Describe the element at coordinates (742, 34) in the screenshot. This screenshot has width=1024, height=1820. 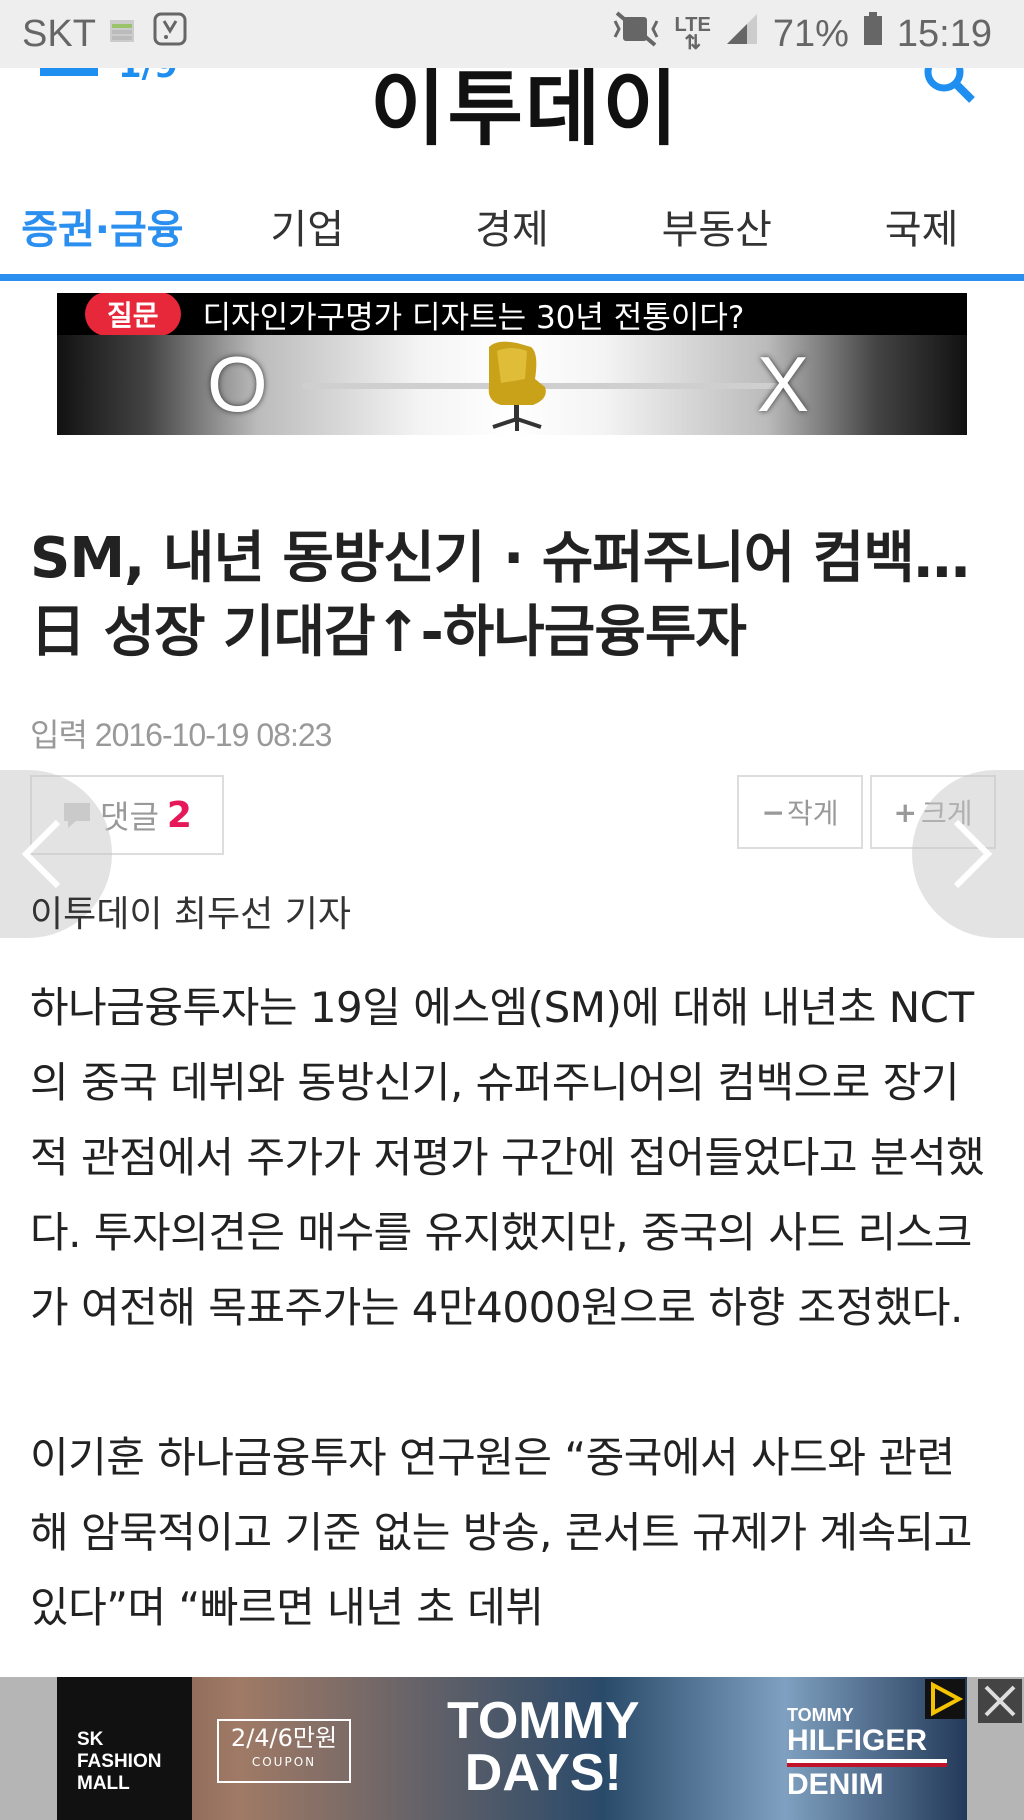
I see `signal-icon` at that location.